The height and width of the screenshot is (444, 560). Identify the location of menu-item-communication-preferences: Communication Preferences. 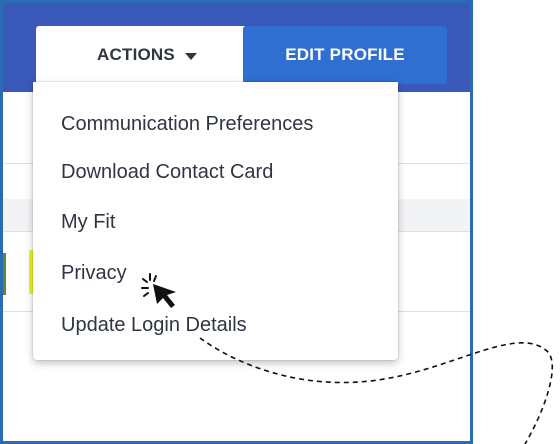
(187, 124).